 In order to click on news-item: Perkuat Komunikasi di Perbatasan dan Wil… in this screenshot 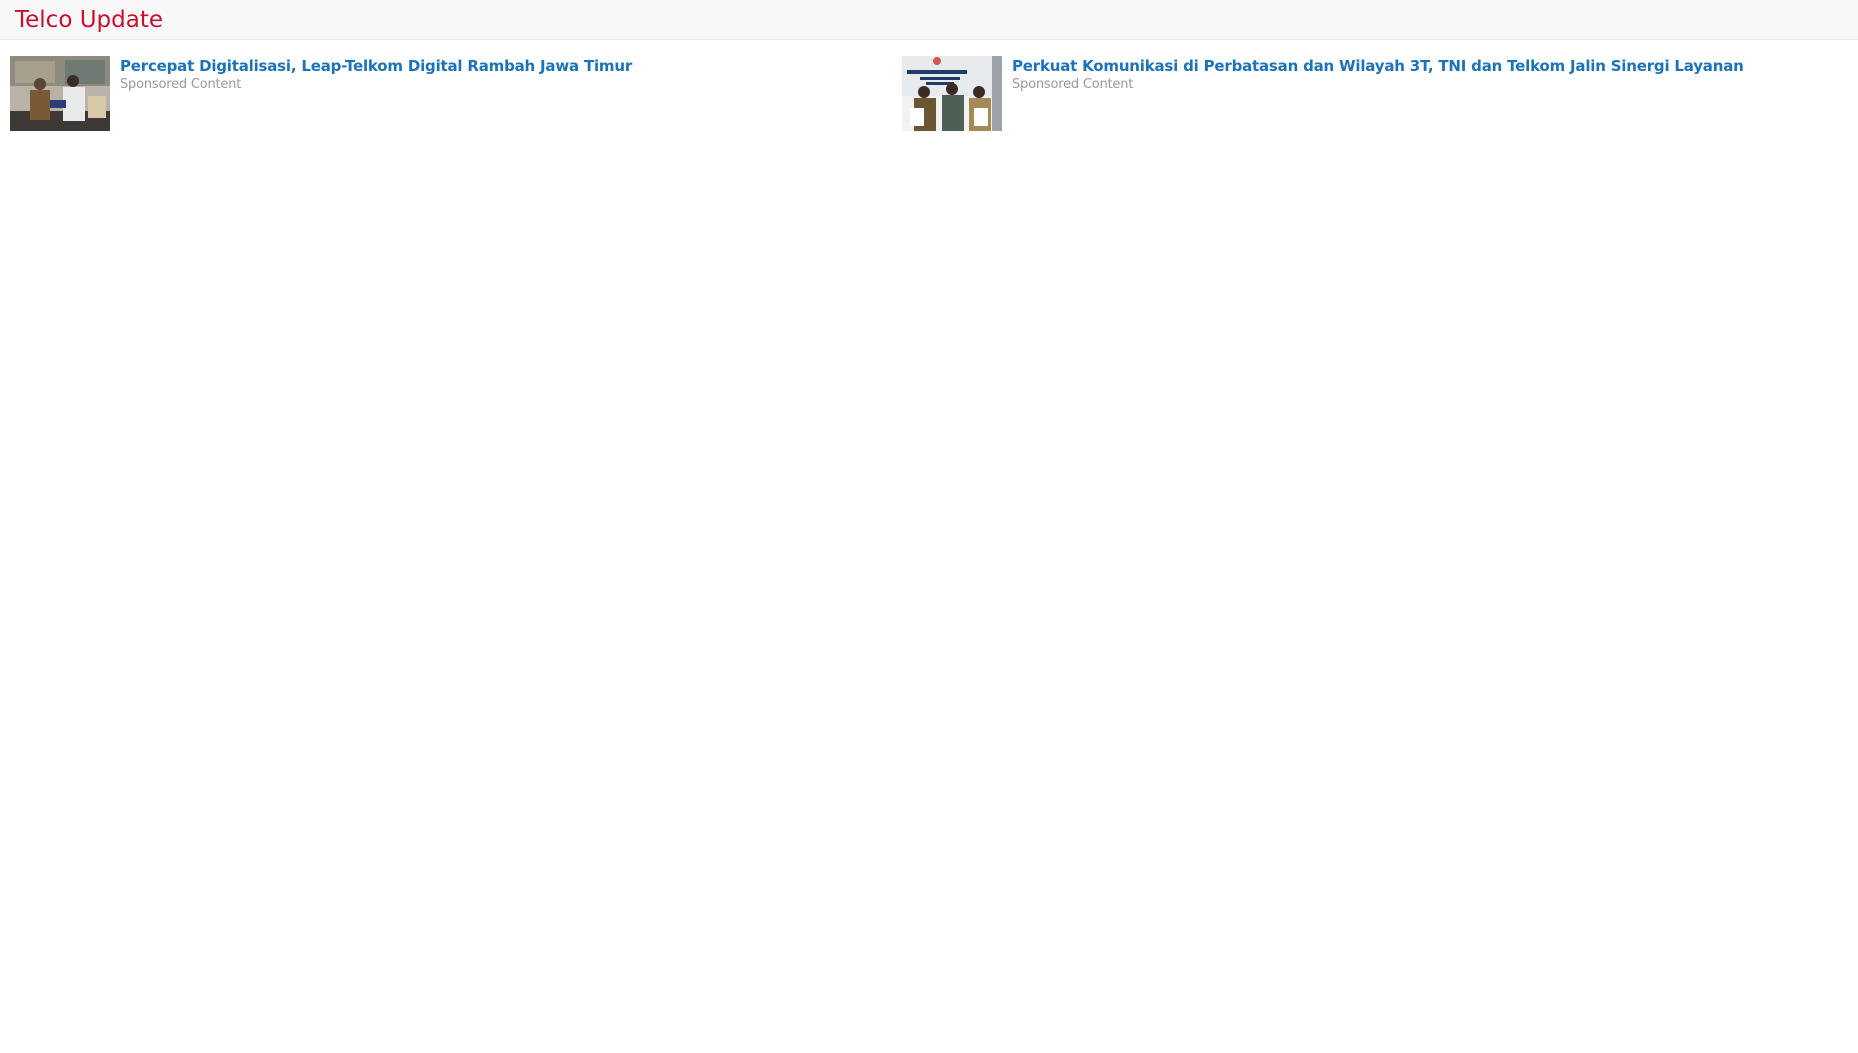, I will do `click(1372, 94)`.